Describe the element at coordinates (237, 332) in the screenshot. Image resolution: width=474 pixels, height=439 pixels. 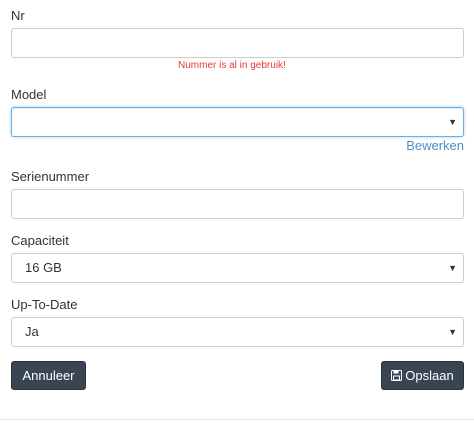
I see `up-to-date-select: Ja ▼` at that location.